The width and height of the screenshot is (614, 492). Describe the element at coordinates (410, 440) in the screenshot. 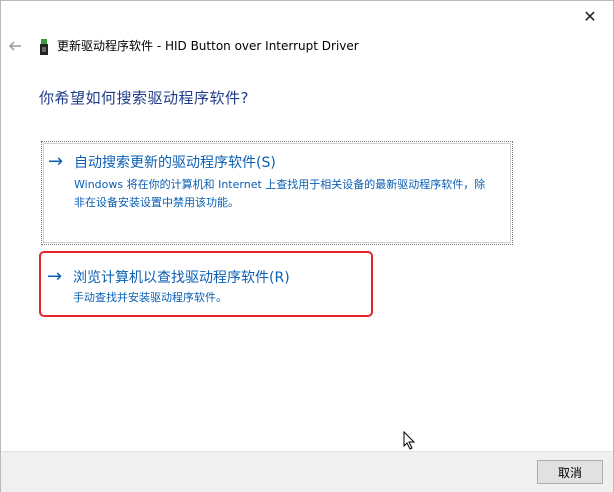

I see `mouse-cursor-icon` at that location.